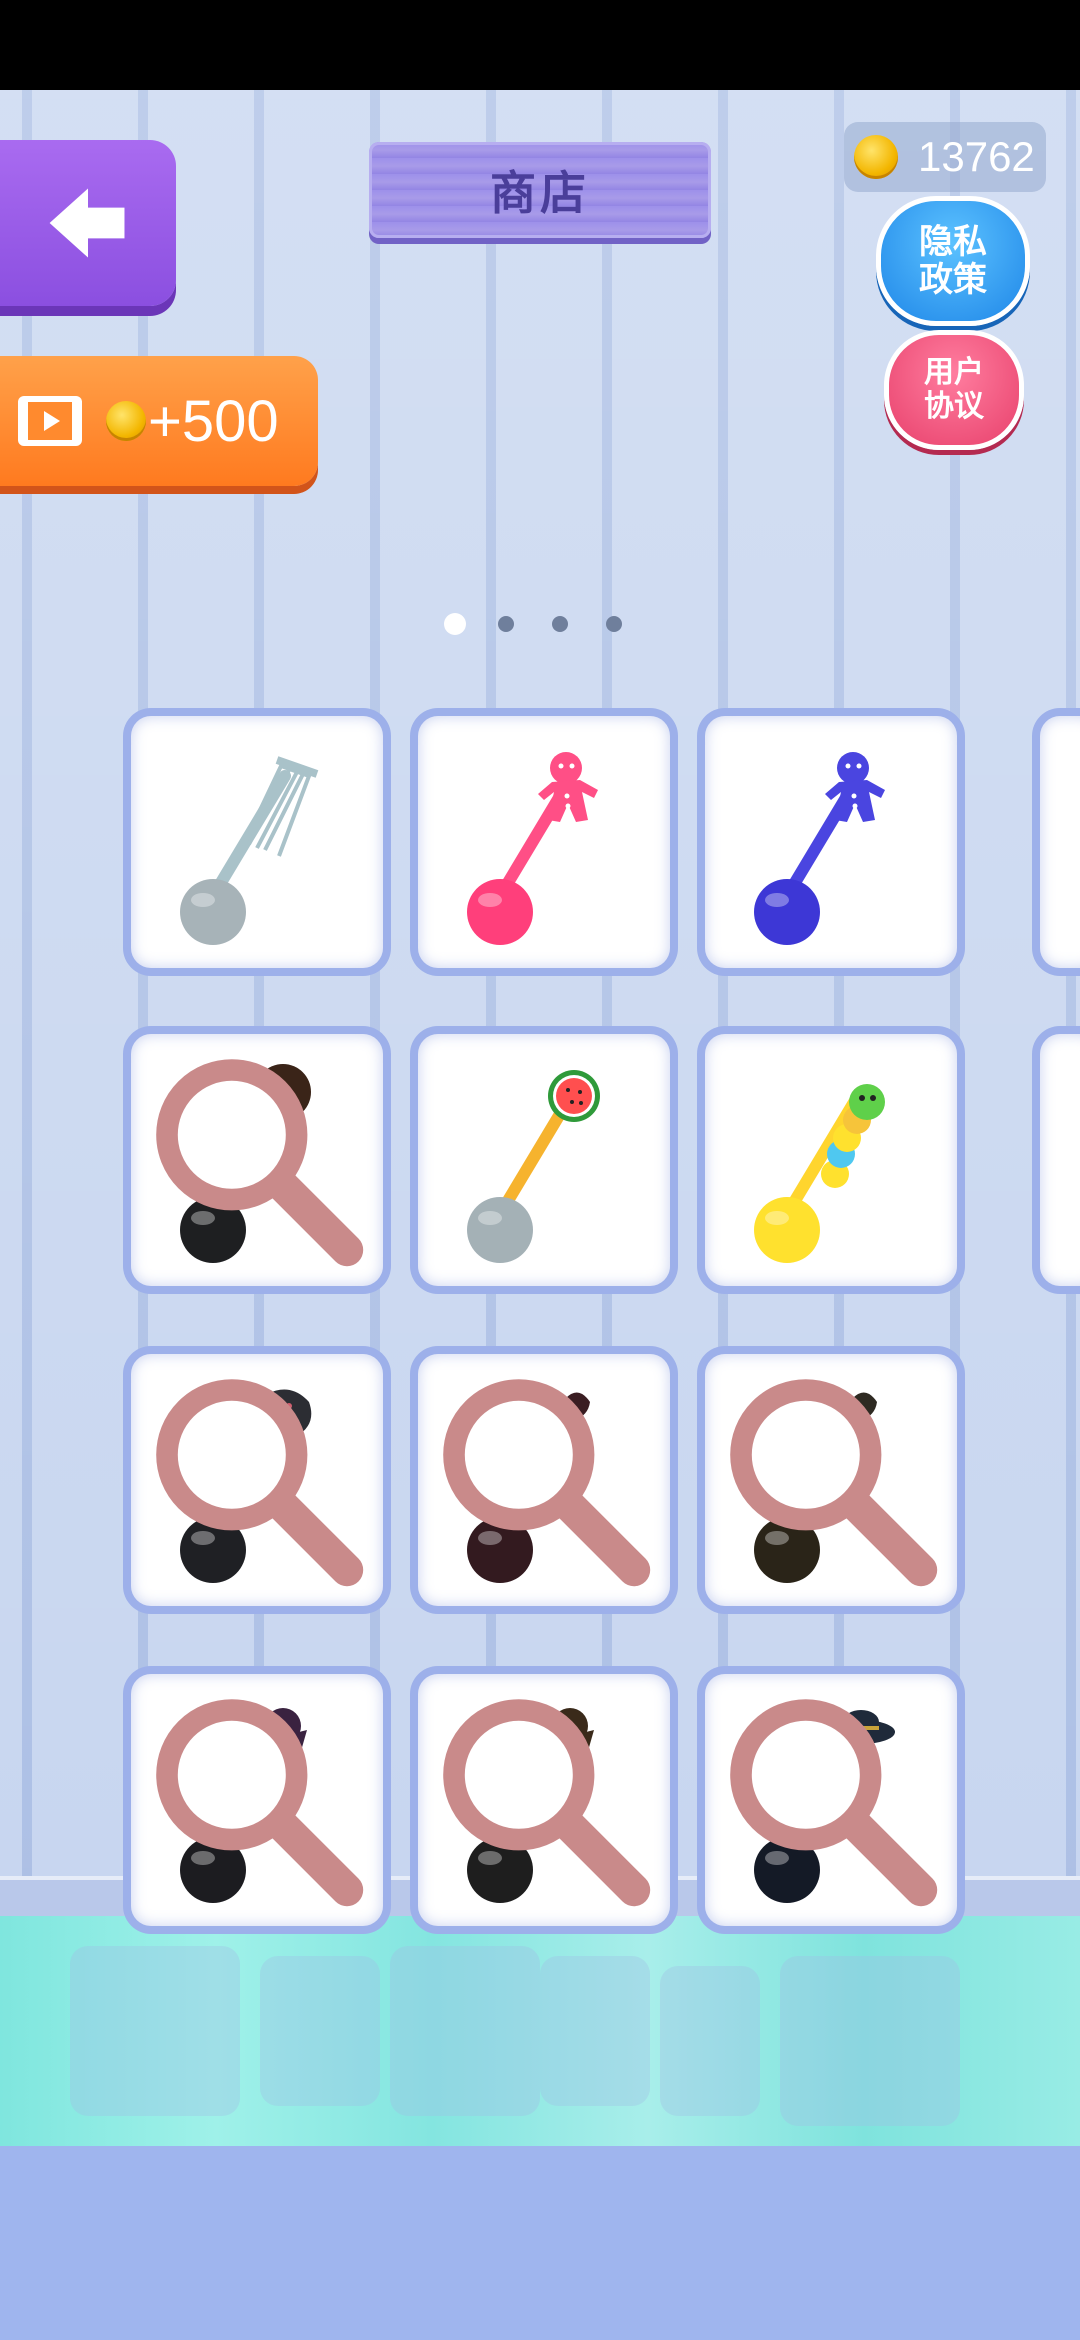 Image resolution: width=1080 pixels, height=2340 pixels. I want to click on coin-amount: 13762, so click(976, 156).